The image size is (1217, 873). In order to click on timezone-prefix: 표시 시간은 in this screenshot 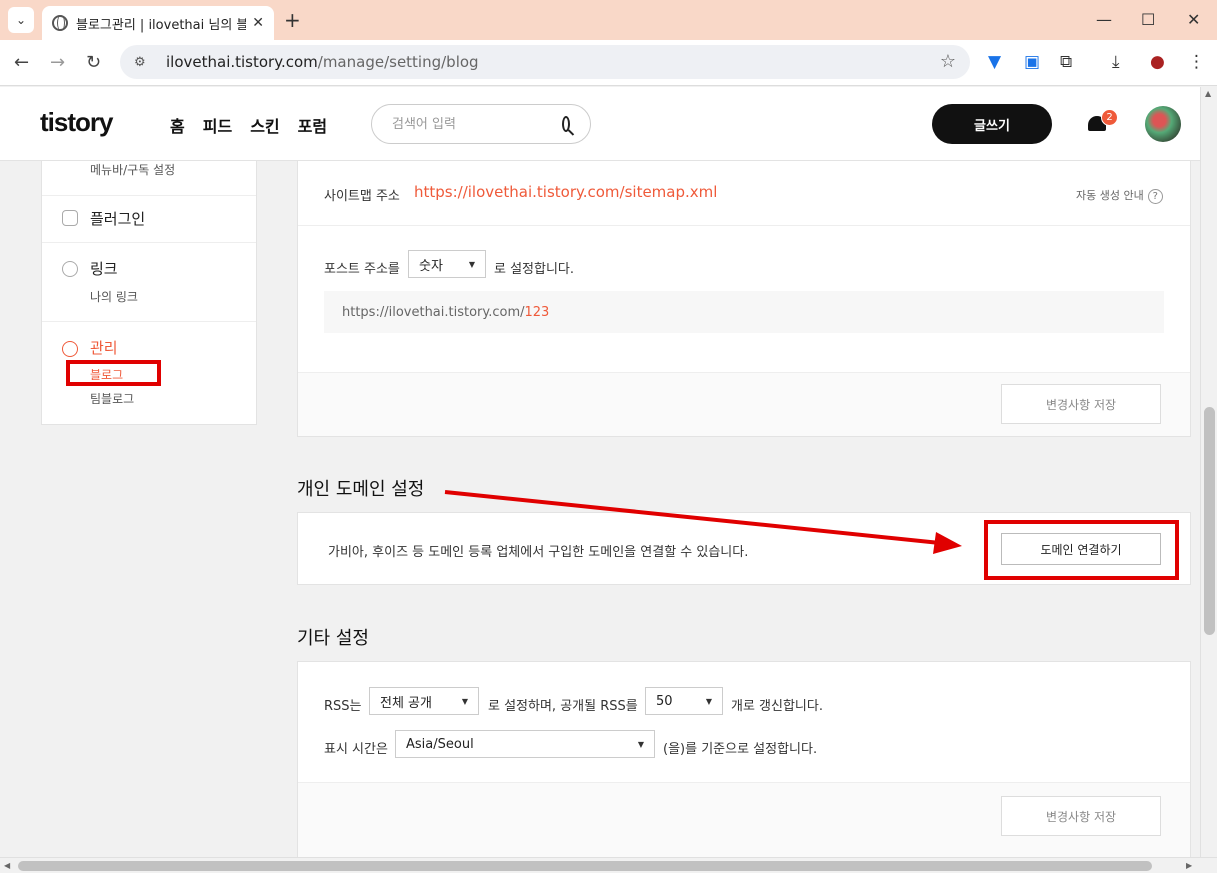, I will do `click(356, 749)`.